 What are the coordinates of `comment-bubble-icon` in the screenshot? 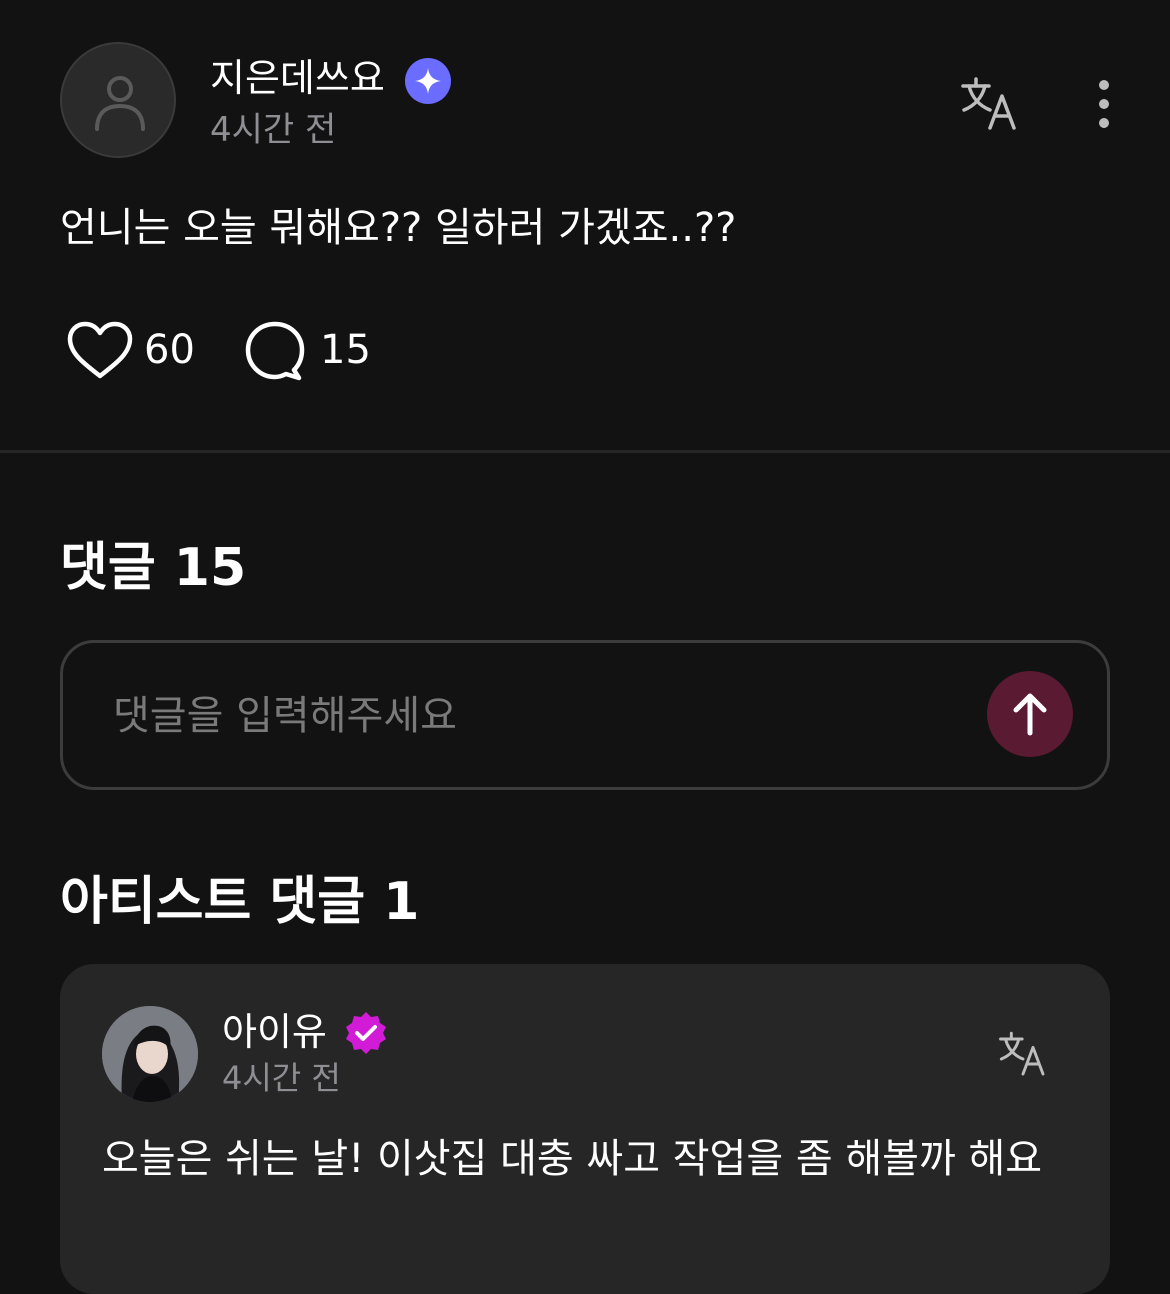 It's located at (275, 351).